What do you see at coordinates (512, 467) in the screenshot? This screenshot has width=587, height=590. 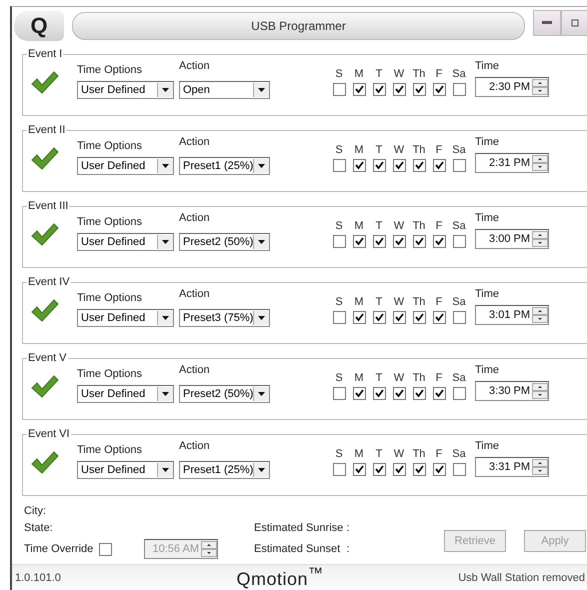 I see `time-field: 3:31 PM` at bounding box center [512, 467].